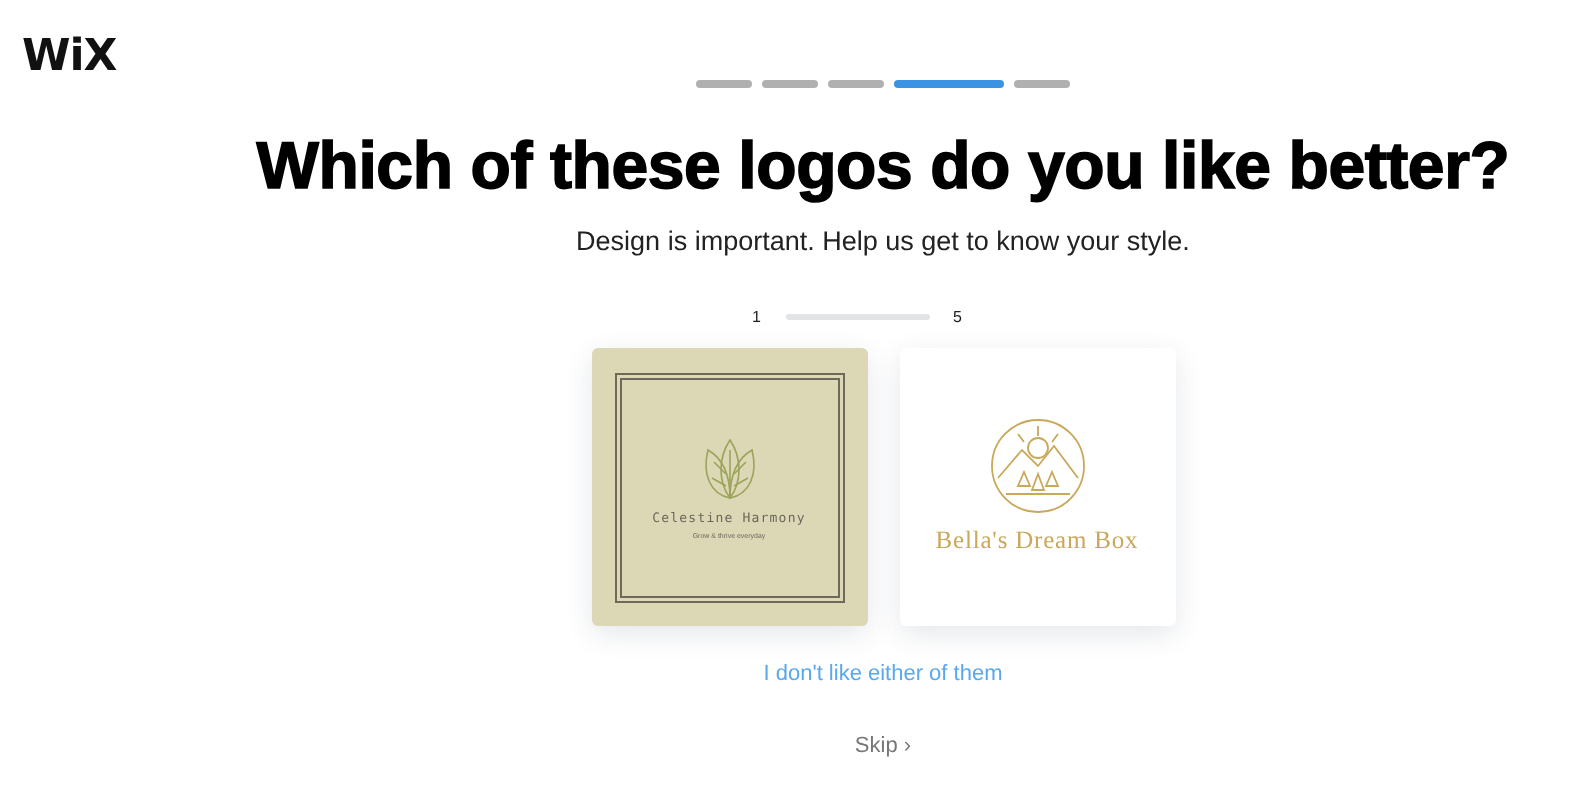  I want to click on page-title: Which of these logos do you like better?, so click(883, 166).